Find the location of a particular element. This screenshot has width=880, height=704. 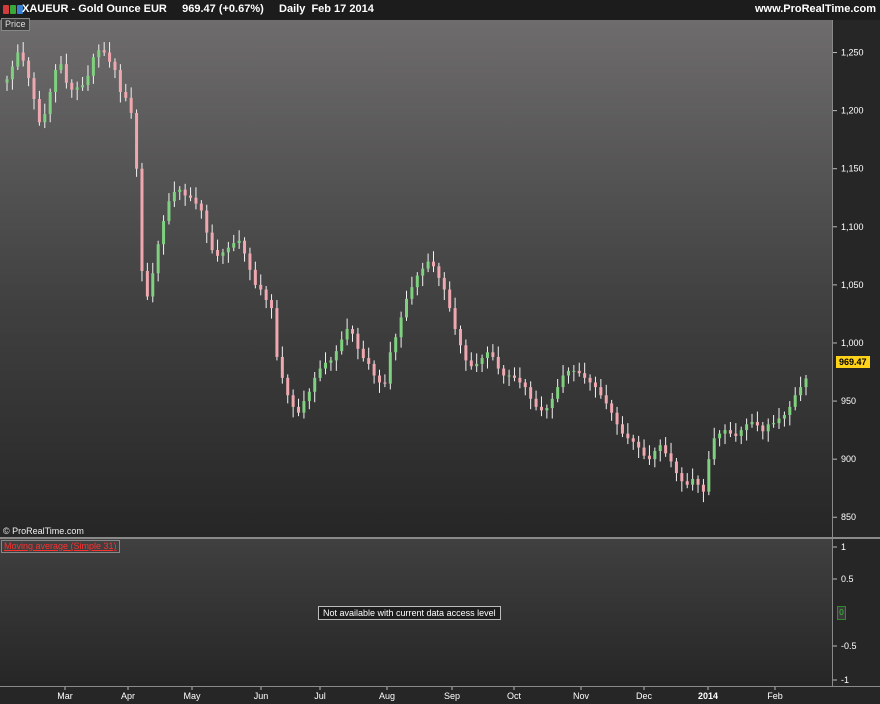

moving-average-label: Moving average (Simple 31) is located at coordinates (60, 546).